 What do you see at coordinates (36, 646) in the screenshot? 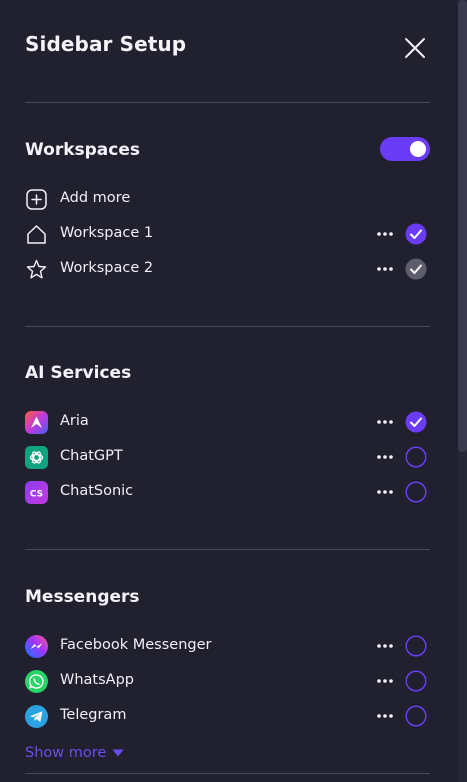
I see `facebook-messenger-icon` at bounding box center [36, 646].